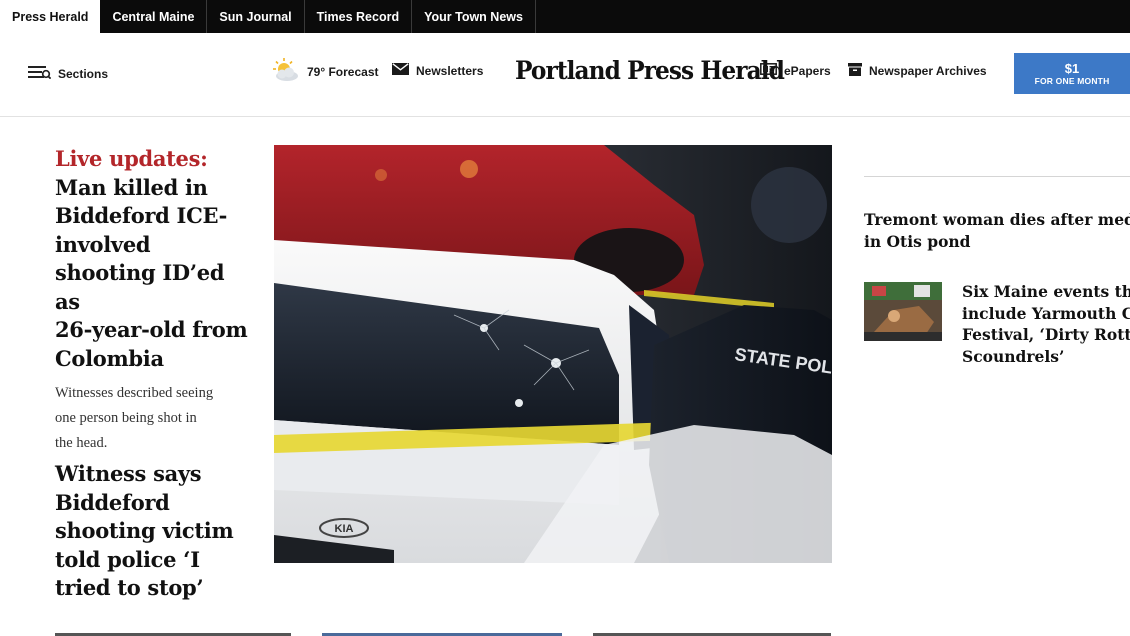  I want to click on weather-label: 79° Forecast, so click(343, 71).